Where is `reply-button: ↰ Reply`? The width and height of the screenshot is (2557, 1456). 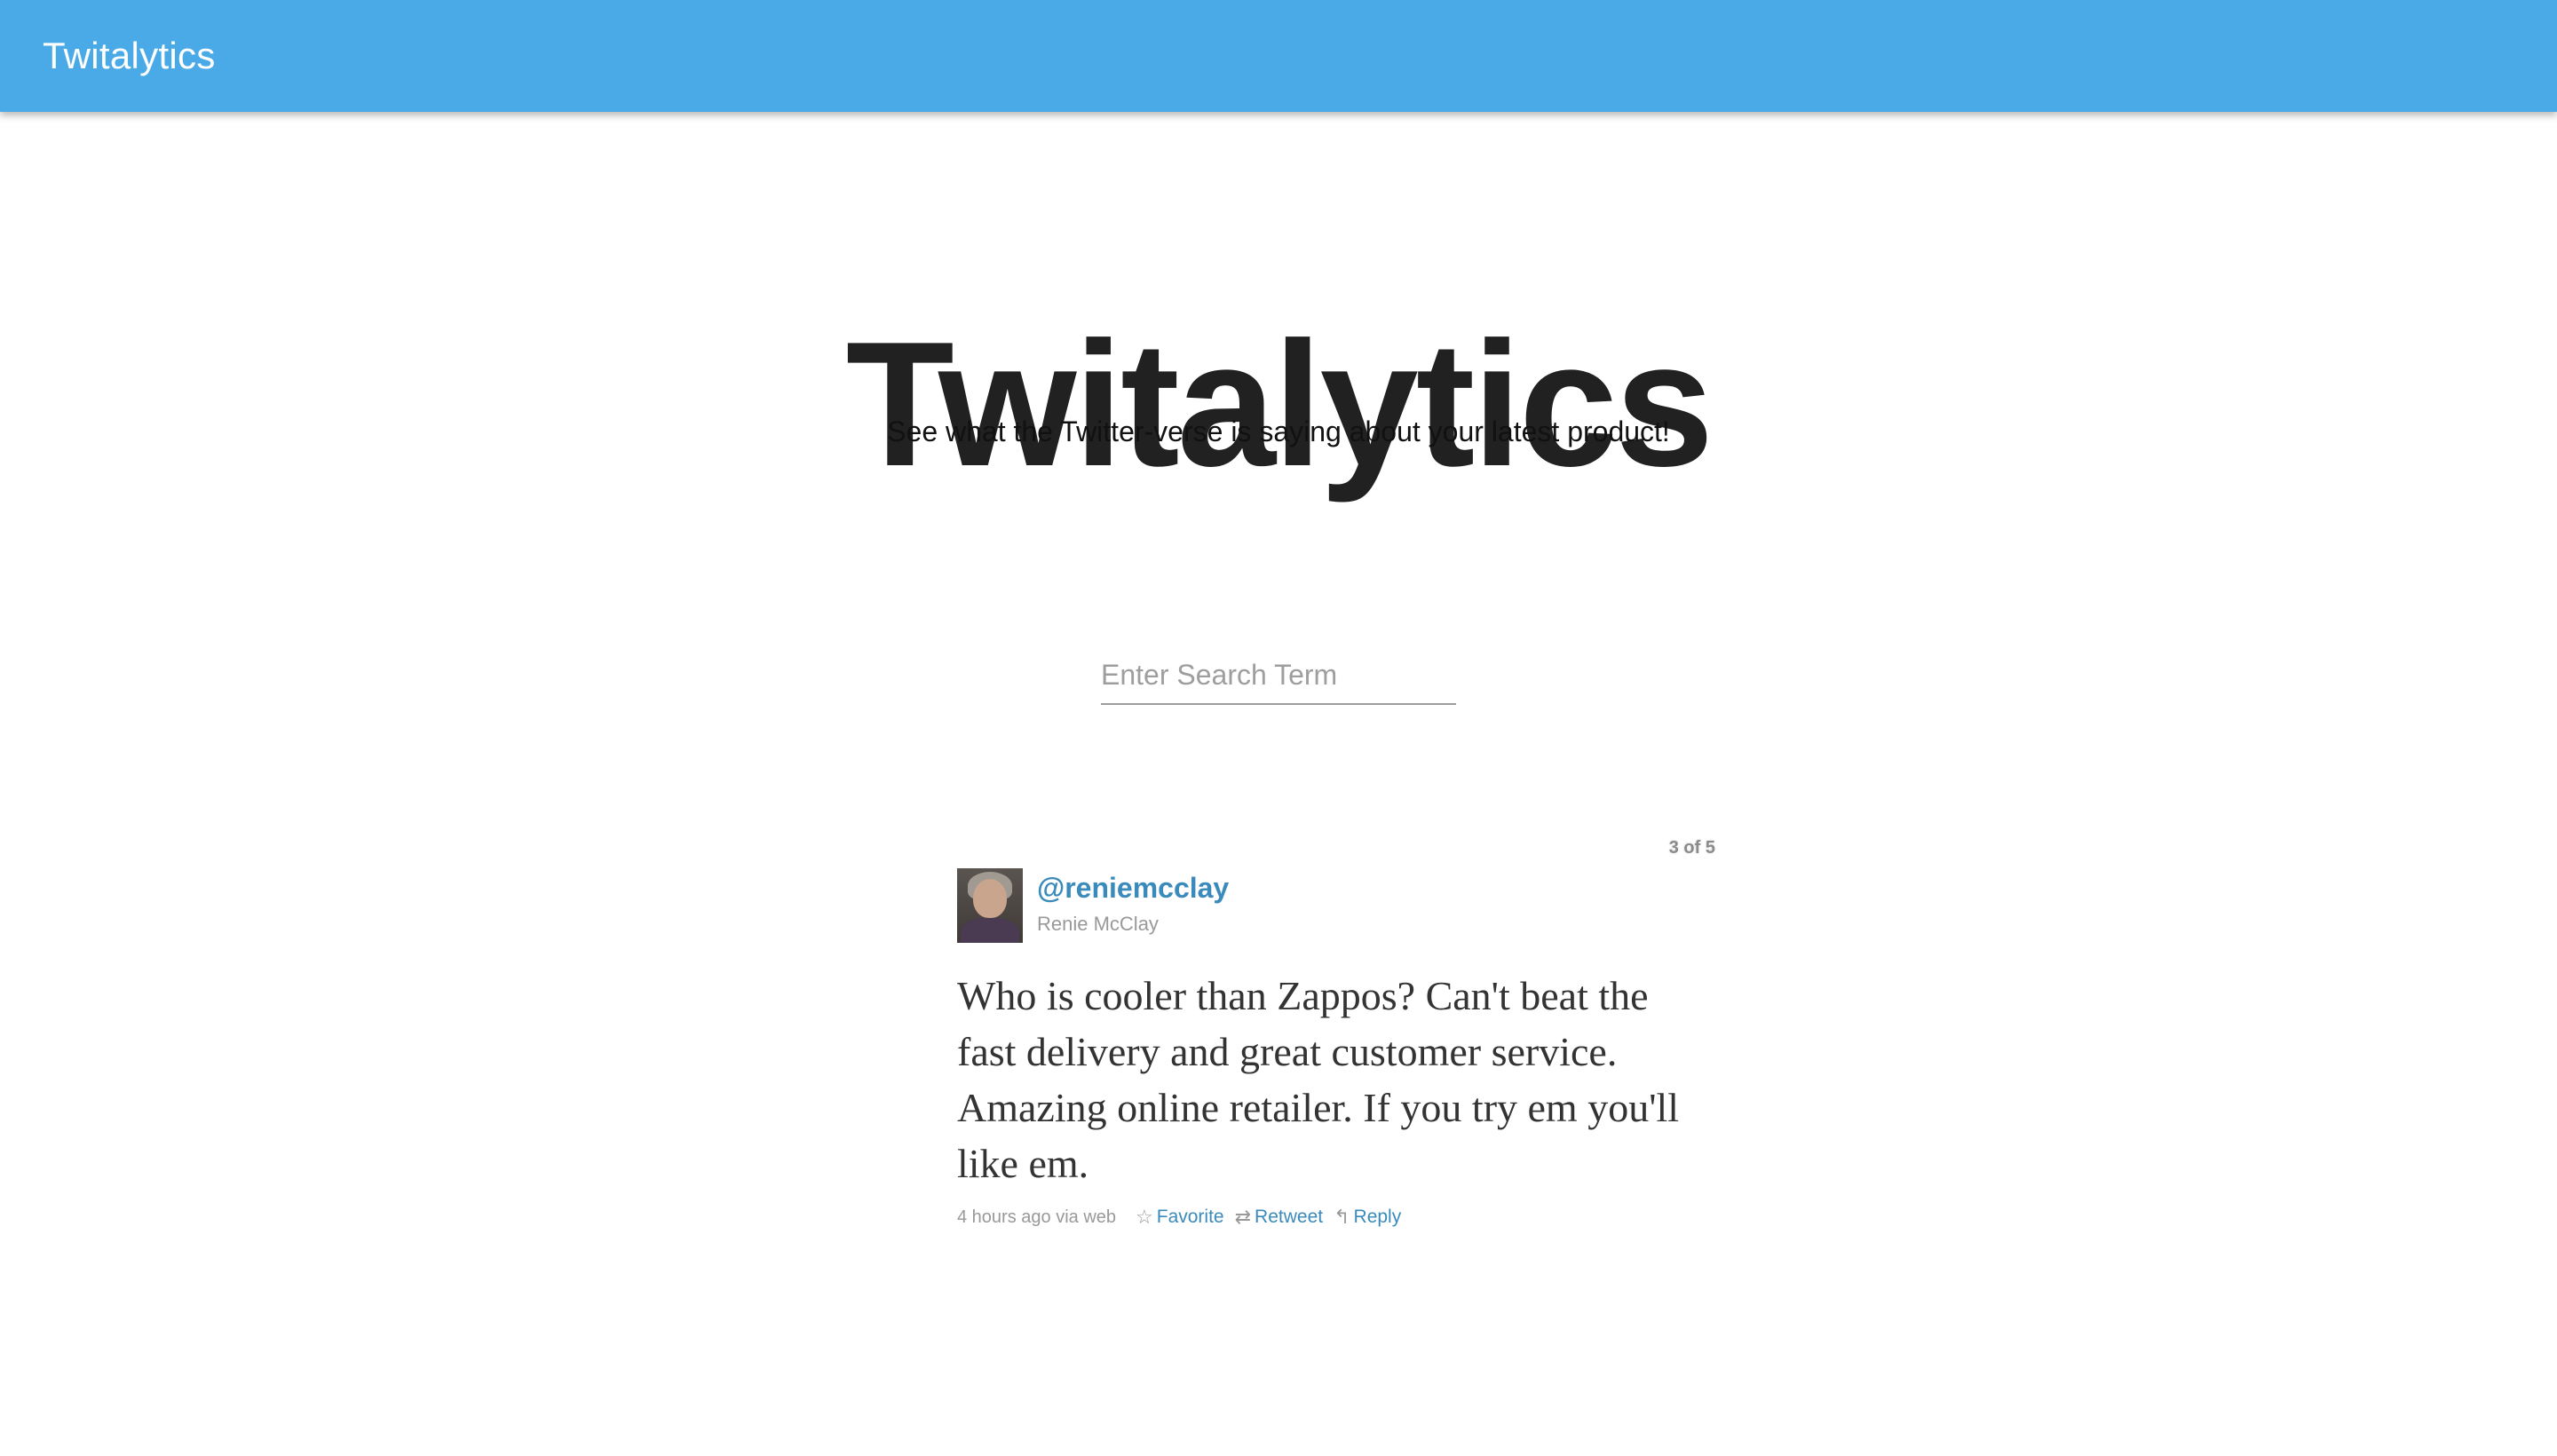
reply-button: ↰ Reply is located at coordinates (1367, 1217).